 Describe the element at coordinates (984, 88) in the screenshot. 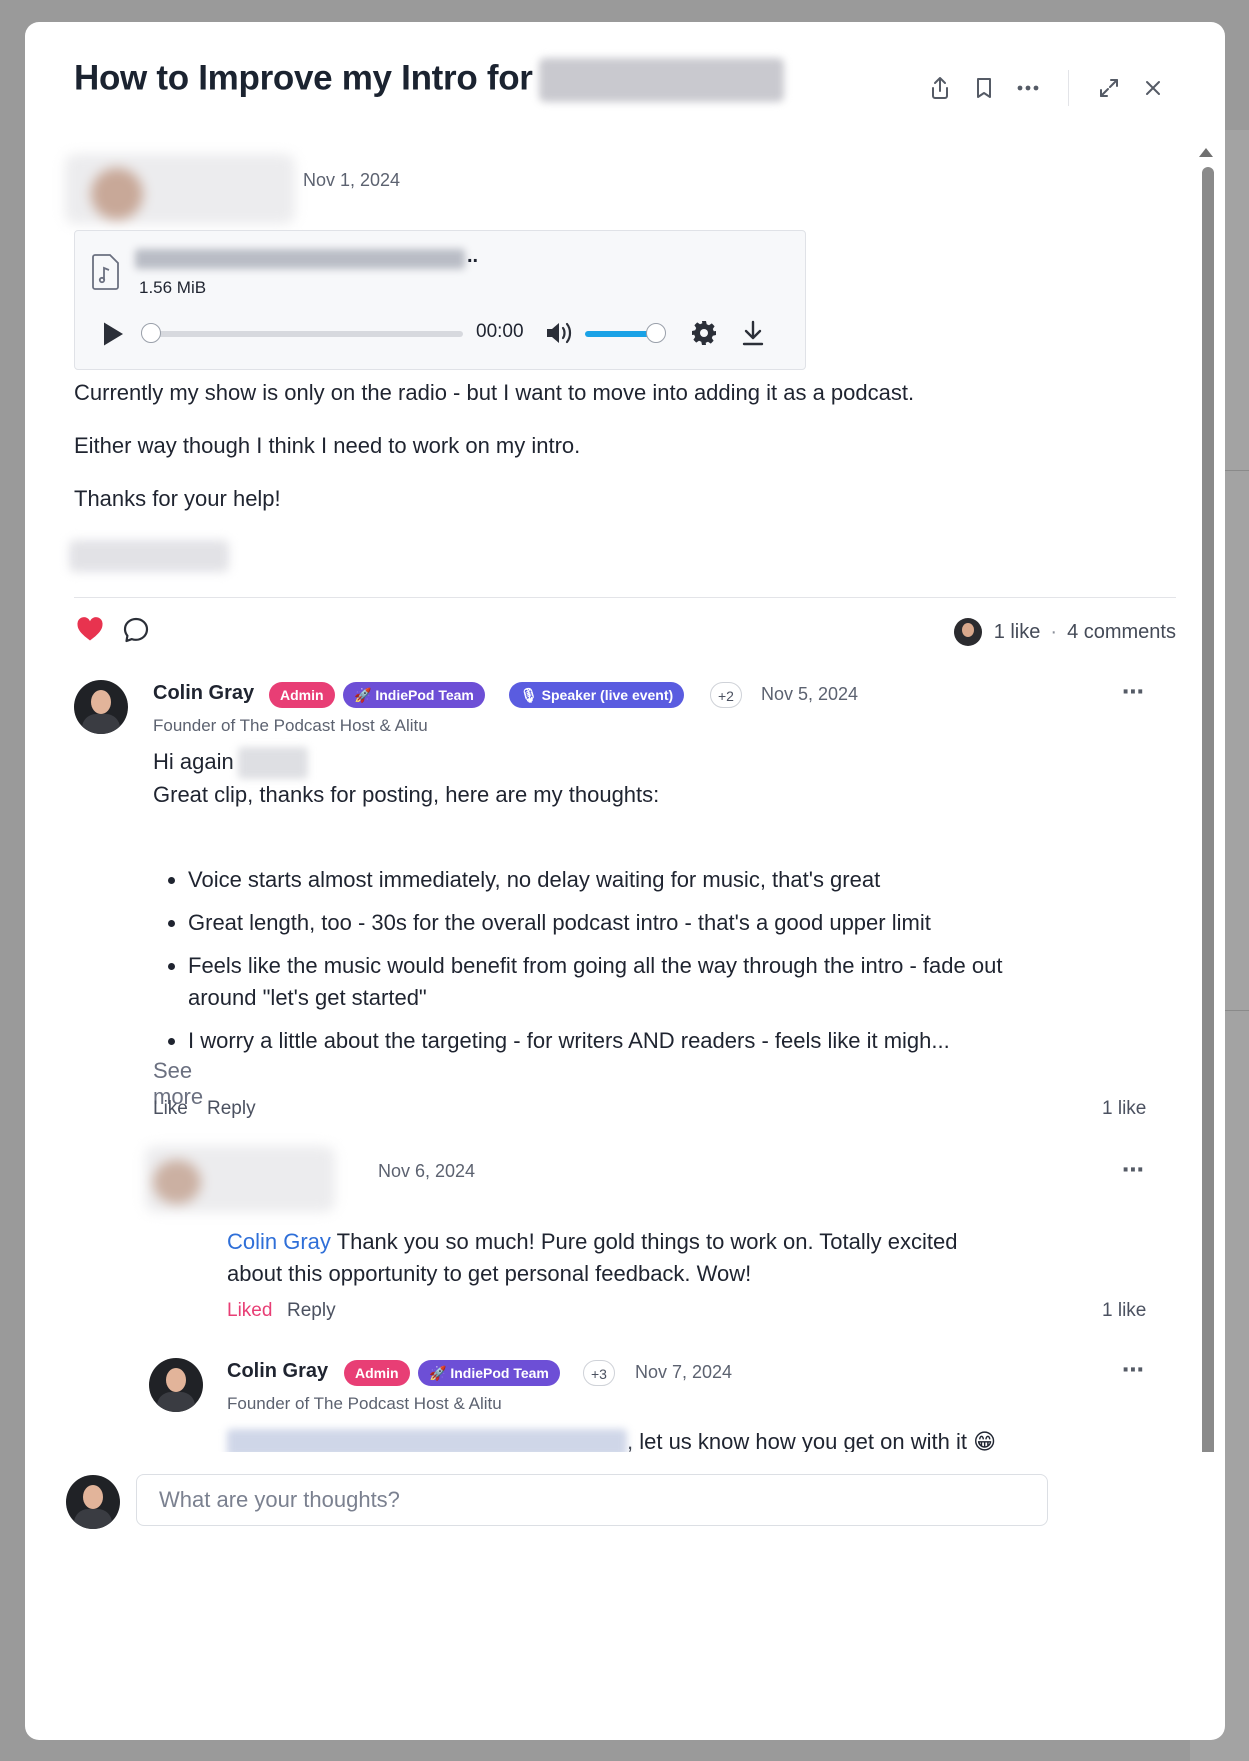

I see `bookmark-icon` at that location.